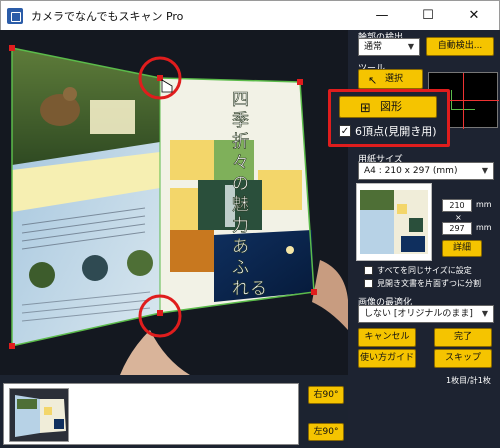 Image resolution: width=500 pixels, height=448 pixels. I want to click on details-button: 詳細, so click(462, 248).